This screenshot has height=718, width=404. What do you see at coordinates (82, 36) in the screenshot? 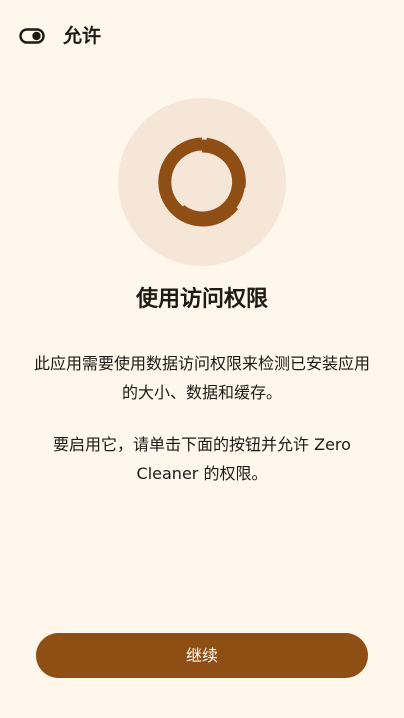
I see `page-title: 允许` at bounding box center [82, 36].